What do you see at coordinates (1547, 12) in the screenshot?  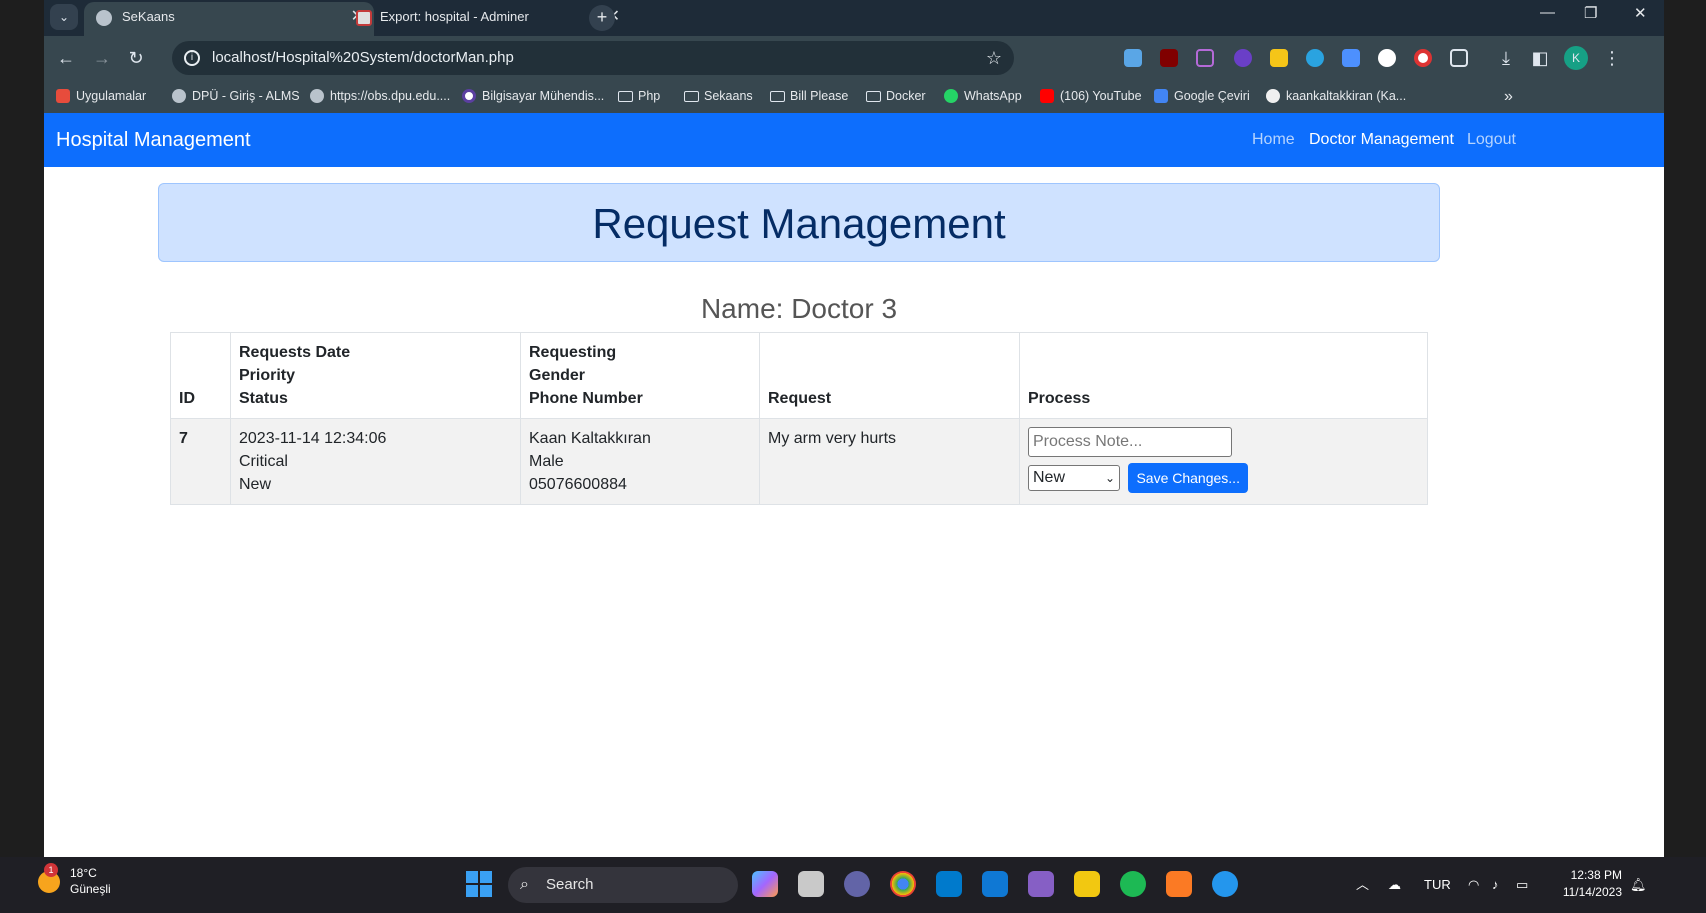 I see `minimize-icon: —` at bounding box center [1547, 12].